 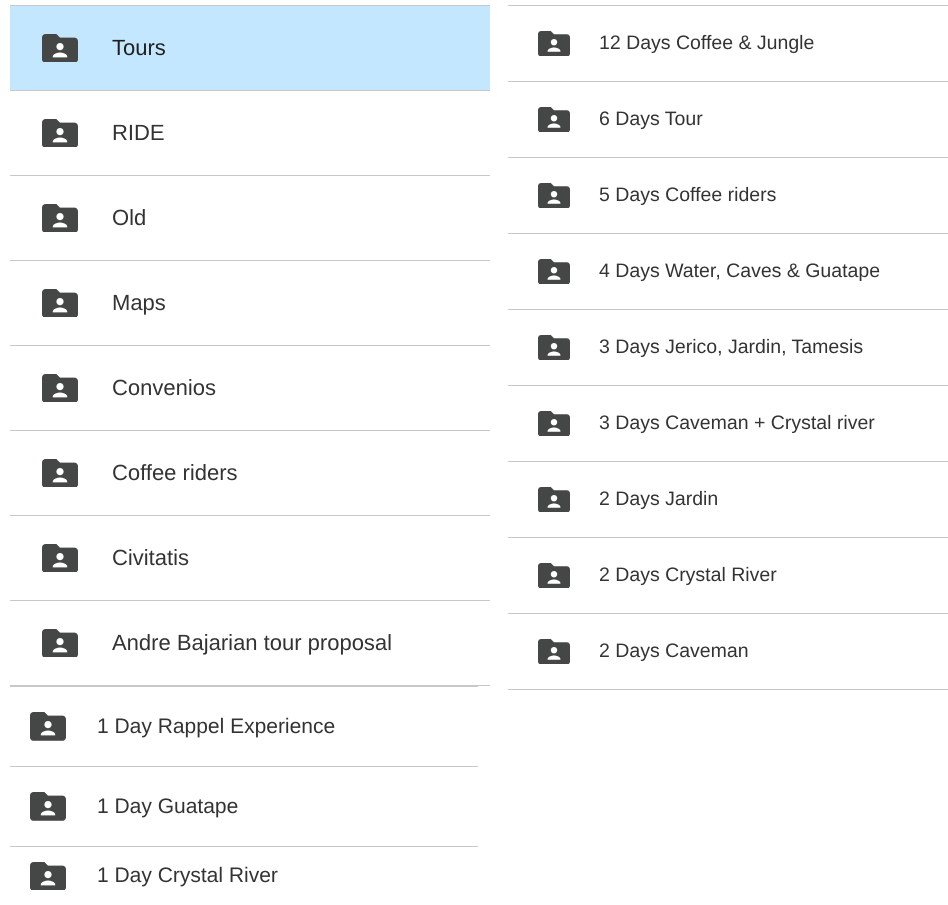 I want to click on folder-name: 2 Days Crystal River, so click(x=688, y=575).